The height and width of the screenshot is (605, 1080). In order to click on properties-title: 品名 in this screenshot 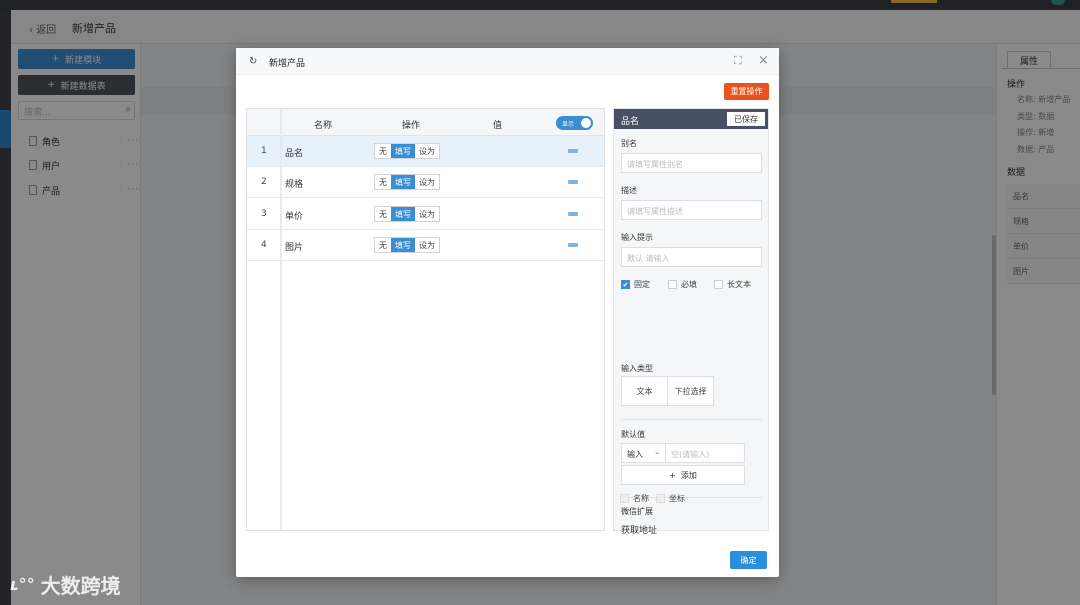, I will do `click(630, 122)`.